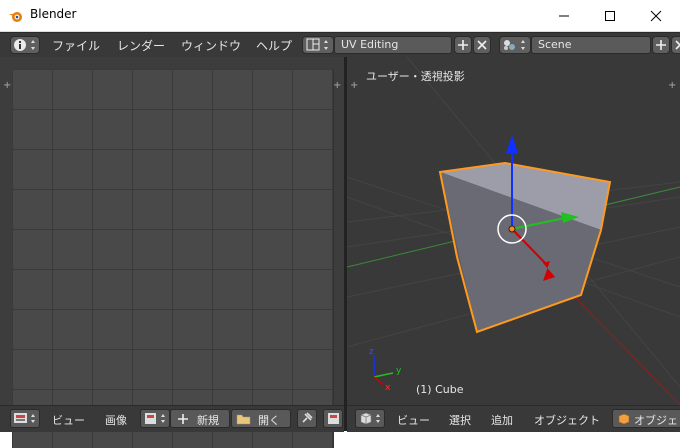 The image size is (680, 448). I want to click on viewport-view-label: ユーザー・透視投影, so click(415, 76).